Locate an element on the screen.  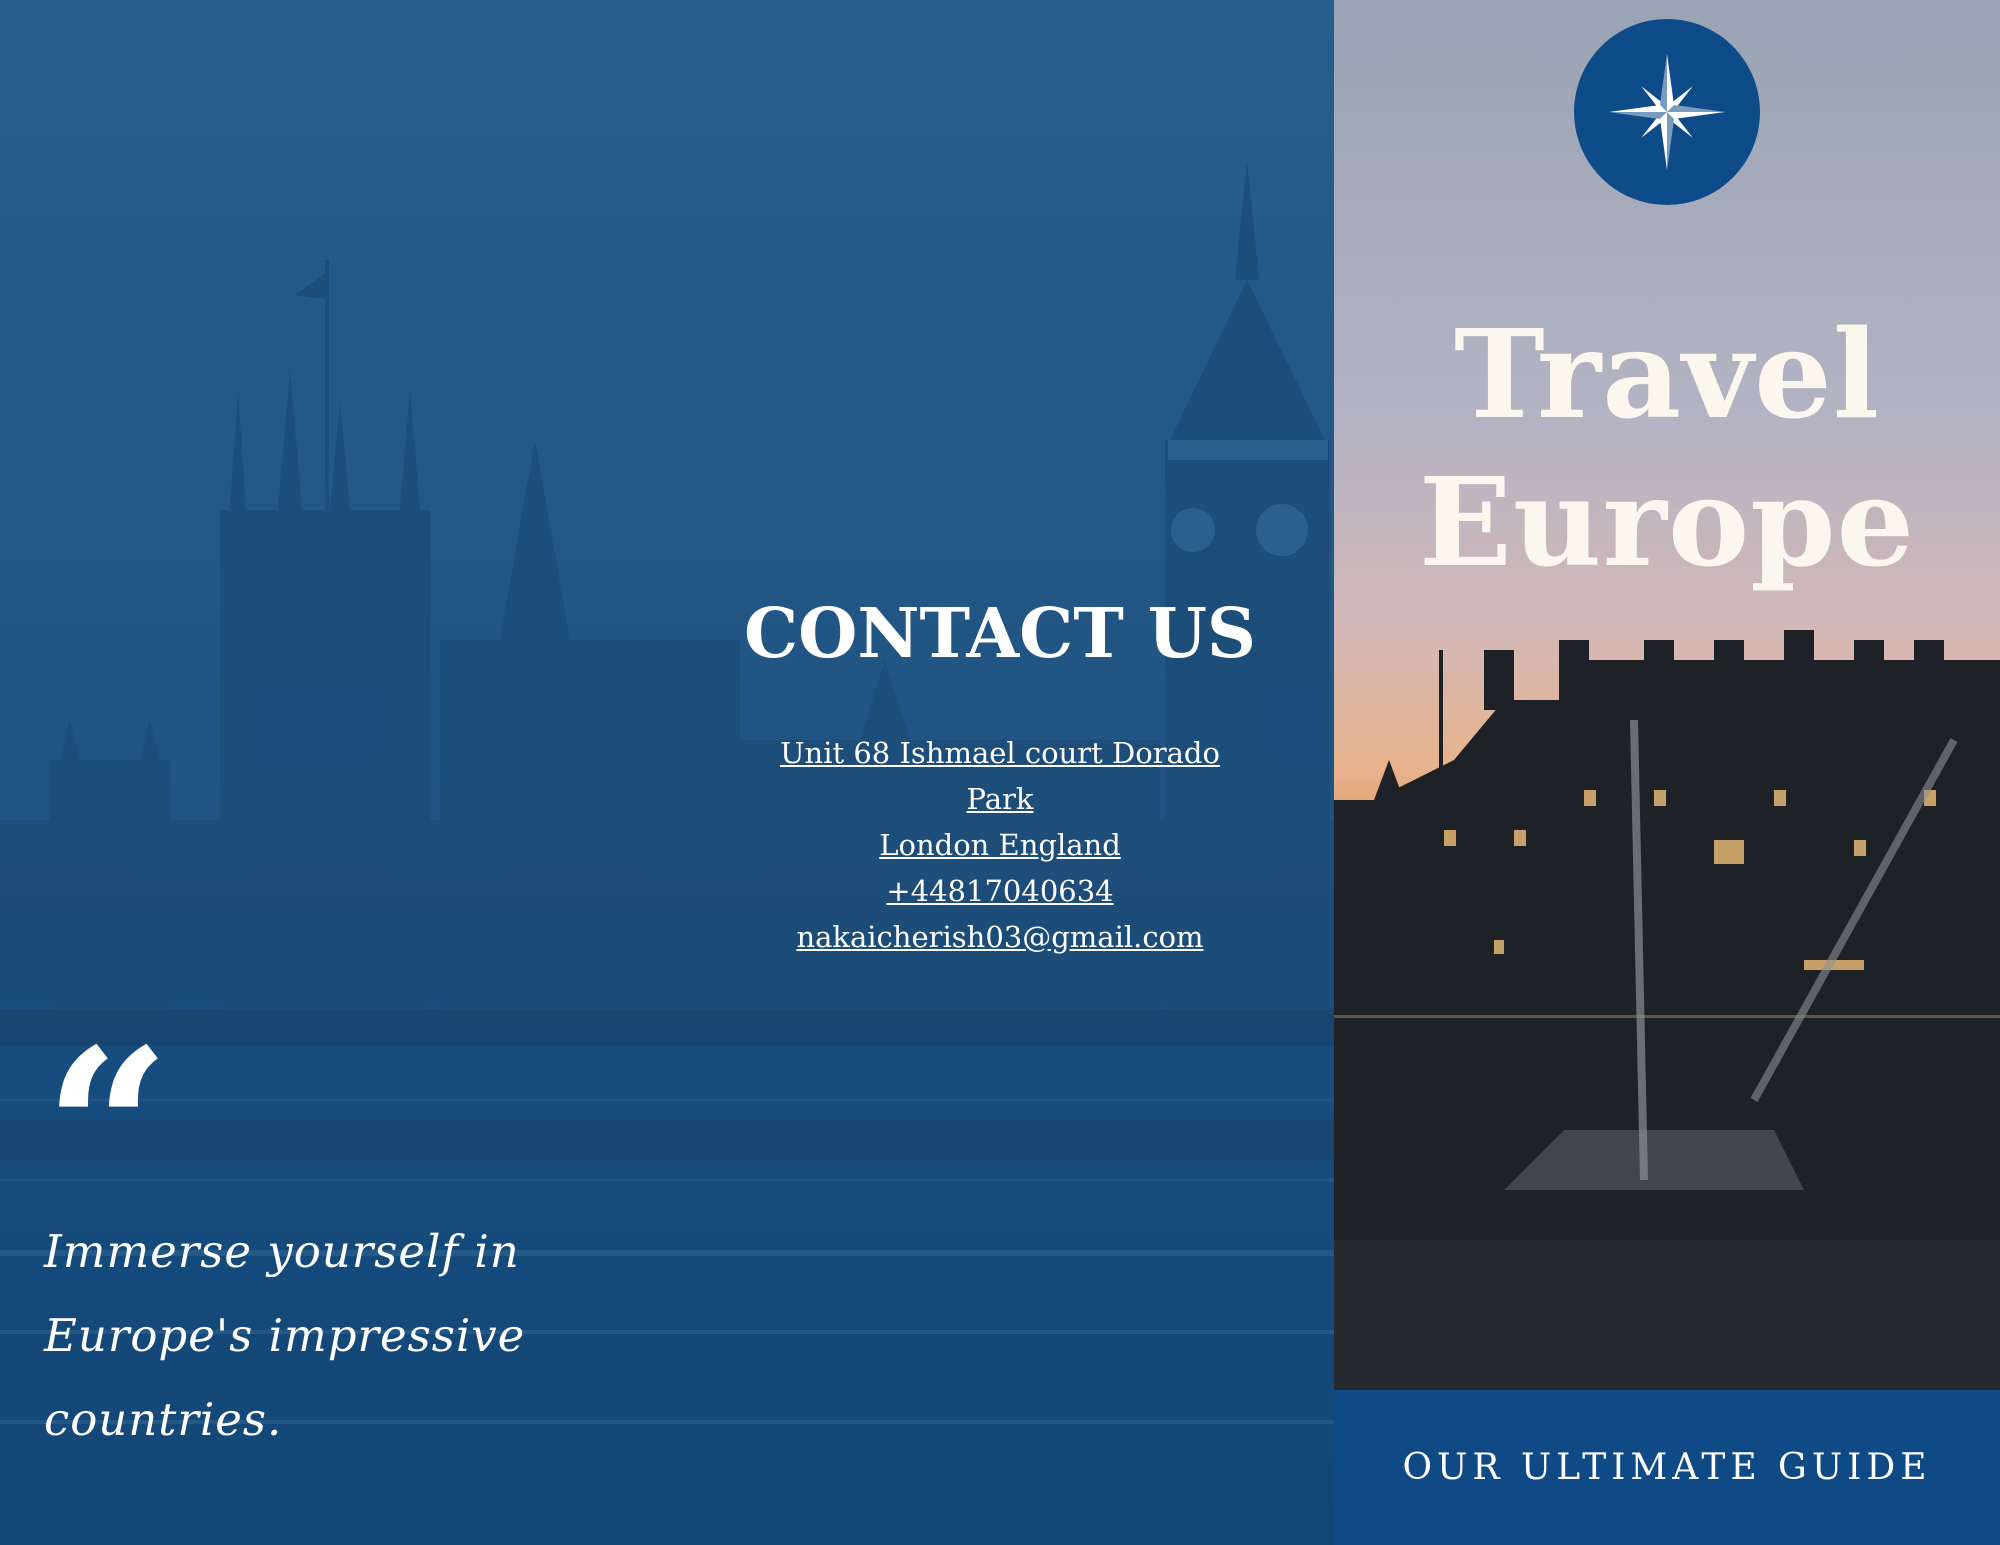
address-line-3-link: London England is located at coordinates (1000, 845).